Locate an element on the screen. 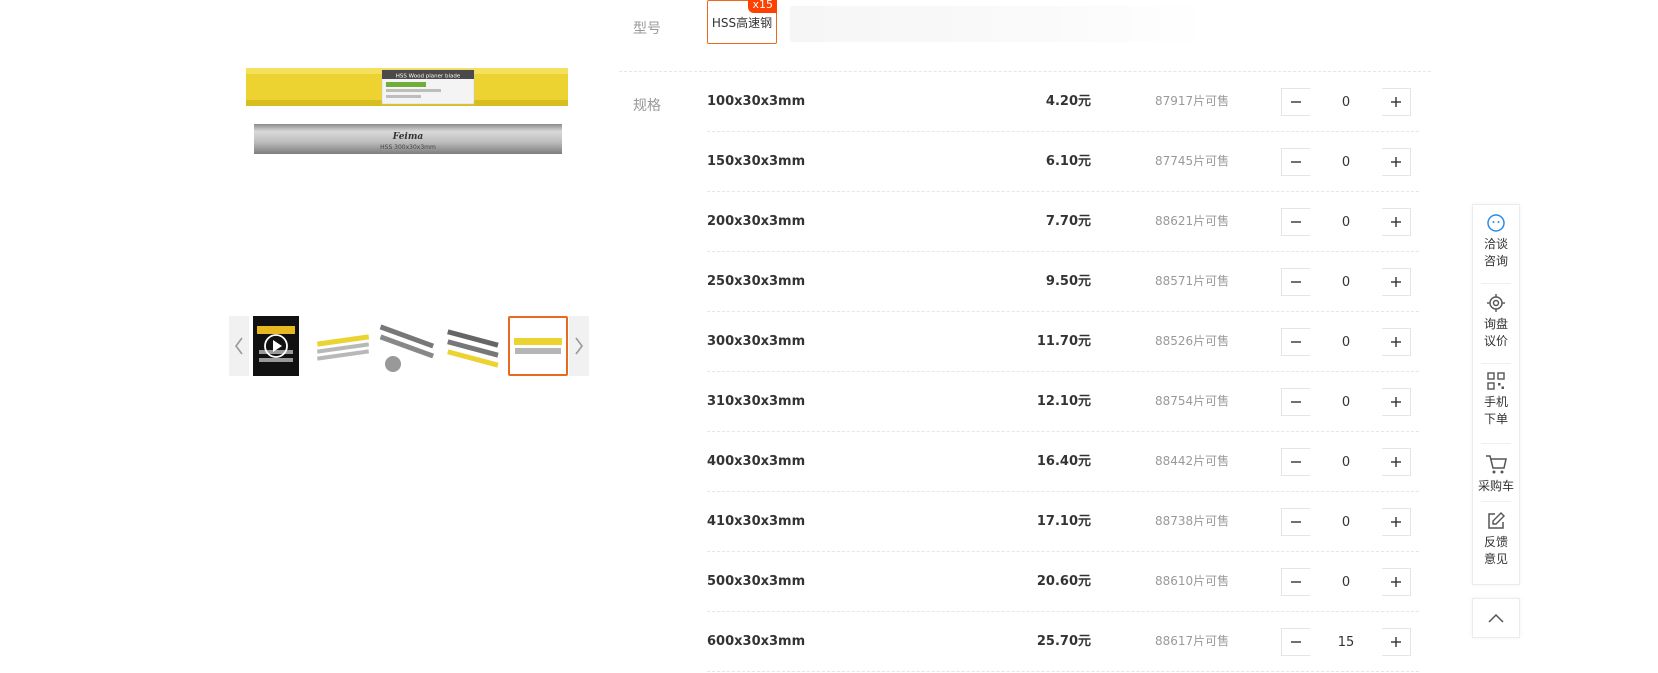 This screenshot has height=673, width=1658. back-to-top-button is located at coordinates (1496, 618).